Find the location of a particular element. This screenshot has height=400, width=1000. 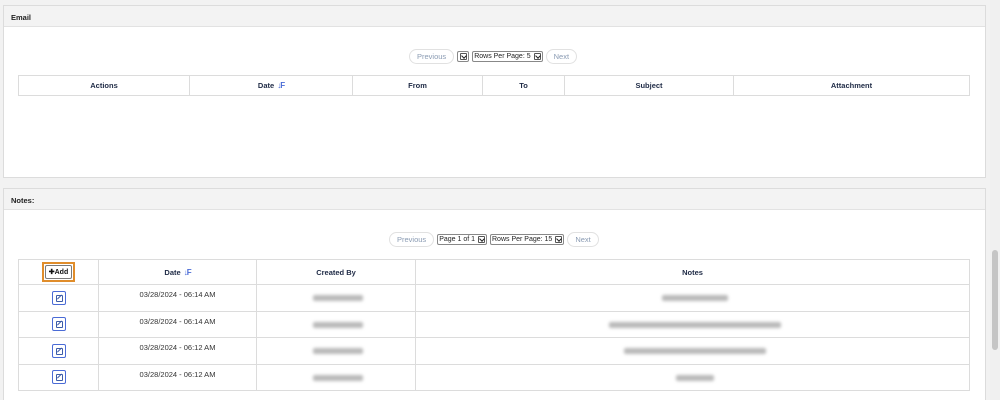

notes-next-button: Next is located at coordinates (583, 239).